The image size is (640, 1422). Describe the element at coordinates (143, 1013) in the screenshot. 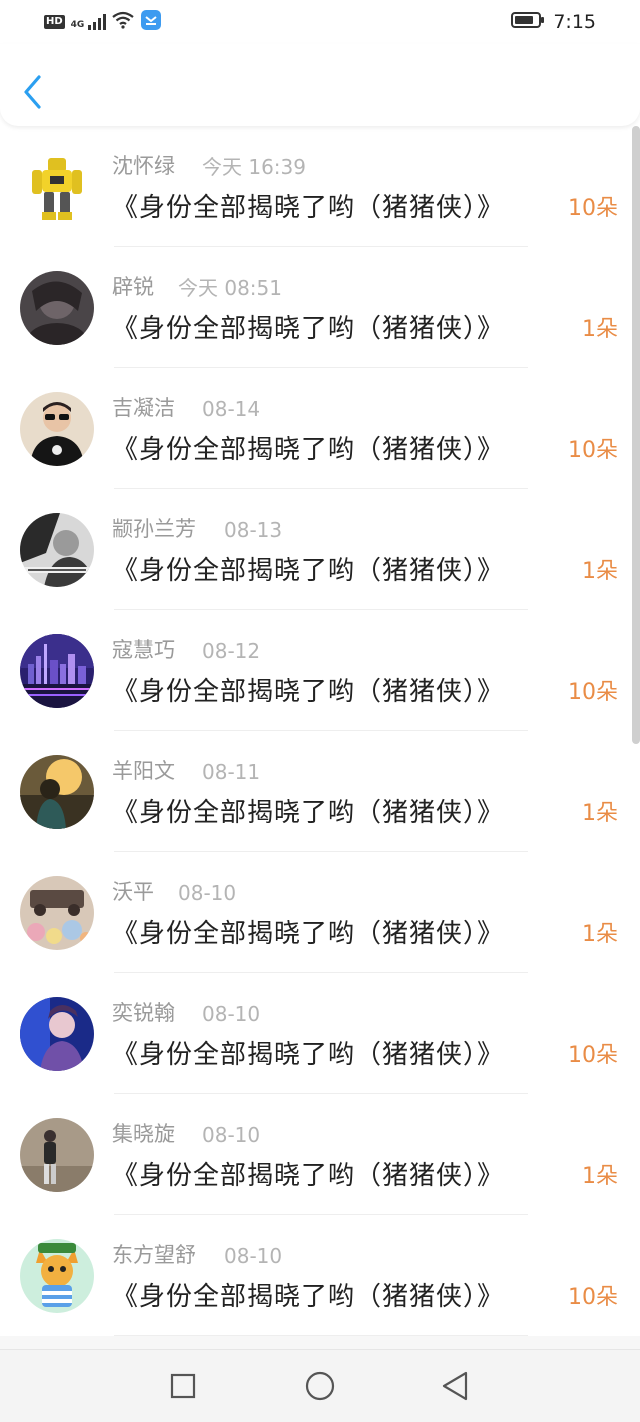

I see `user-name: 奕锐翰` at that location.